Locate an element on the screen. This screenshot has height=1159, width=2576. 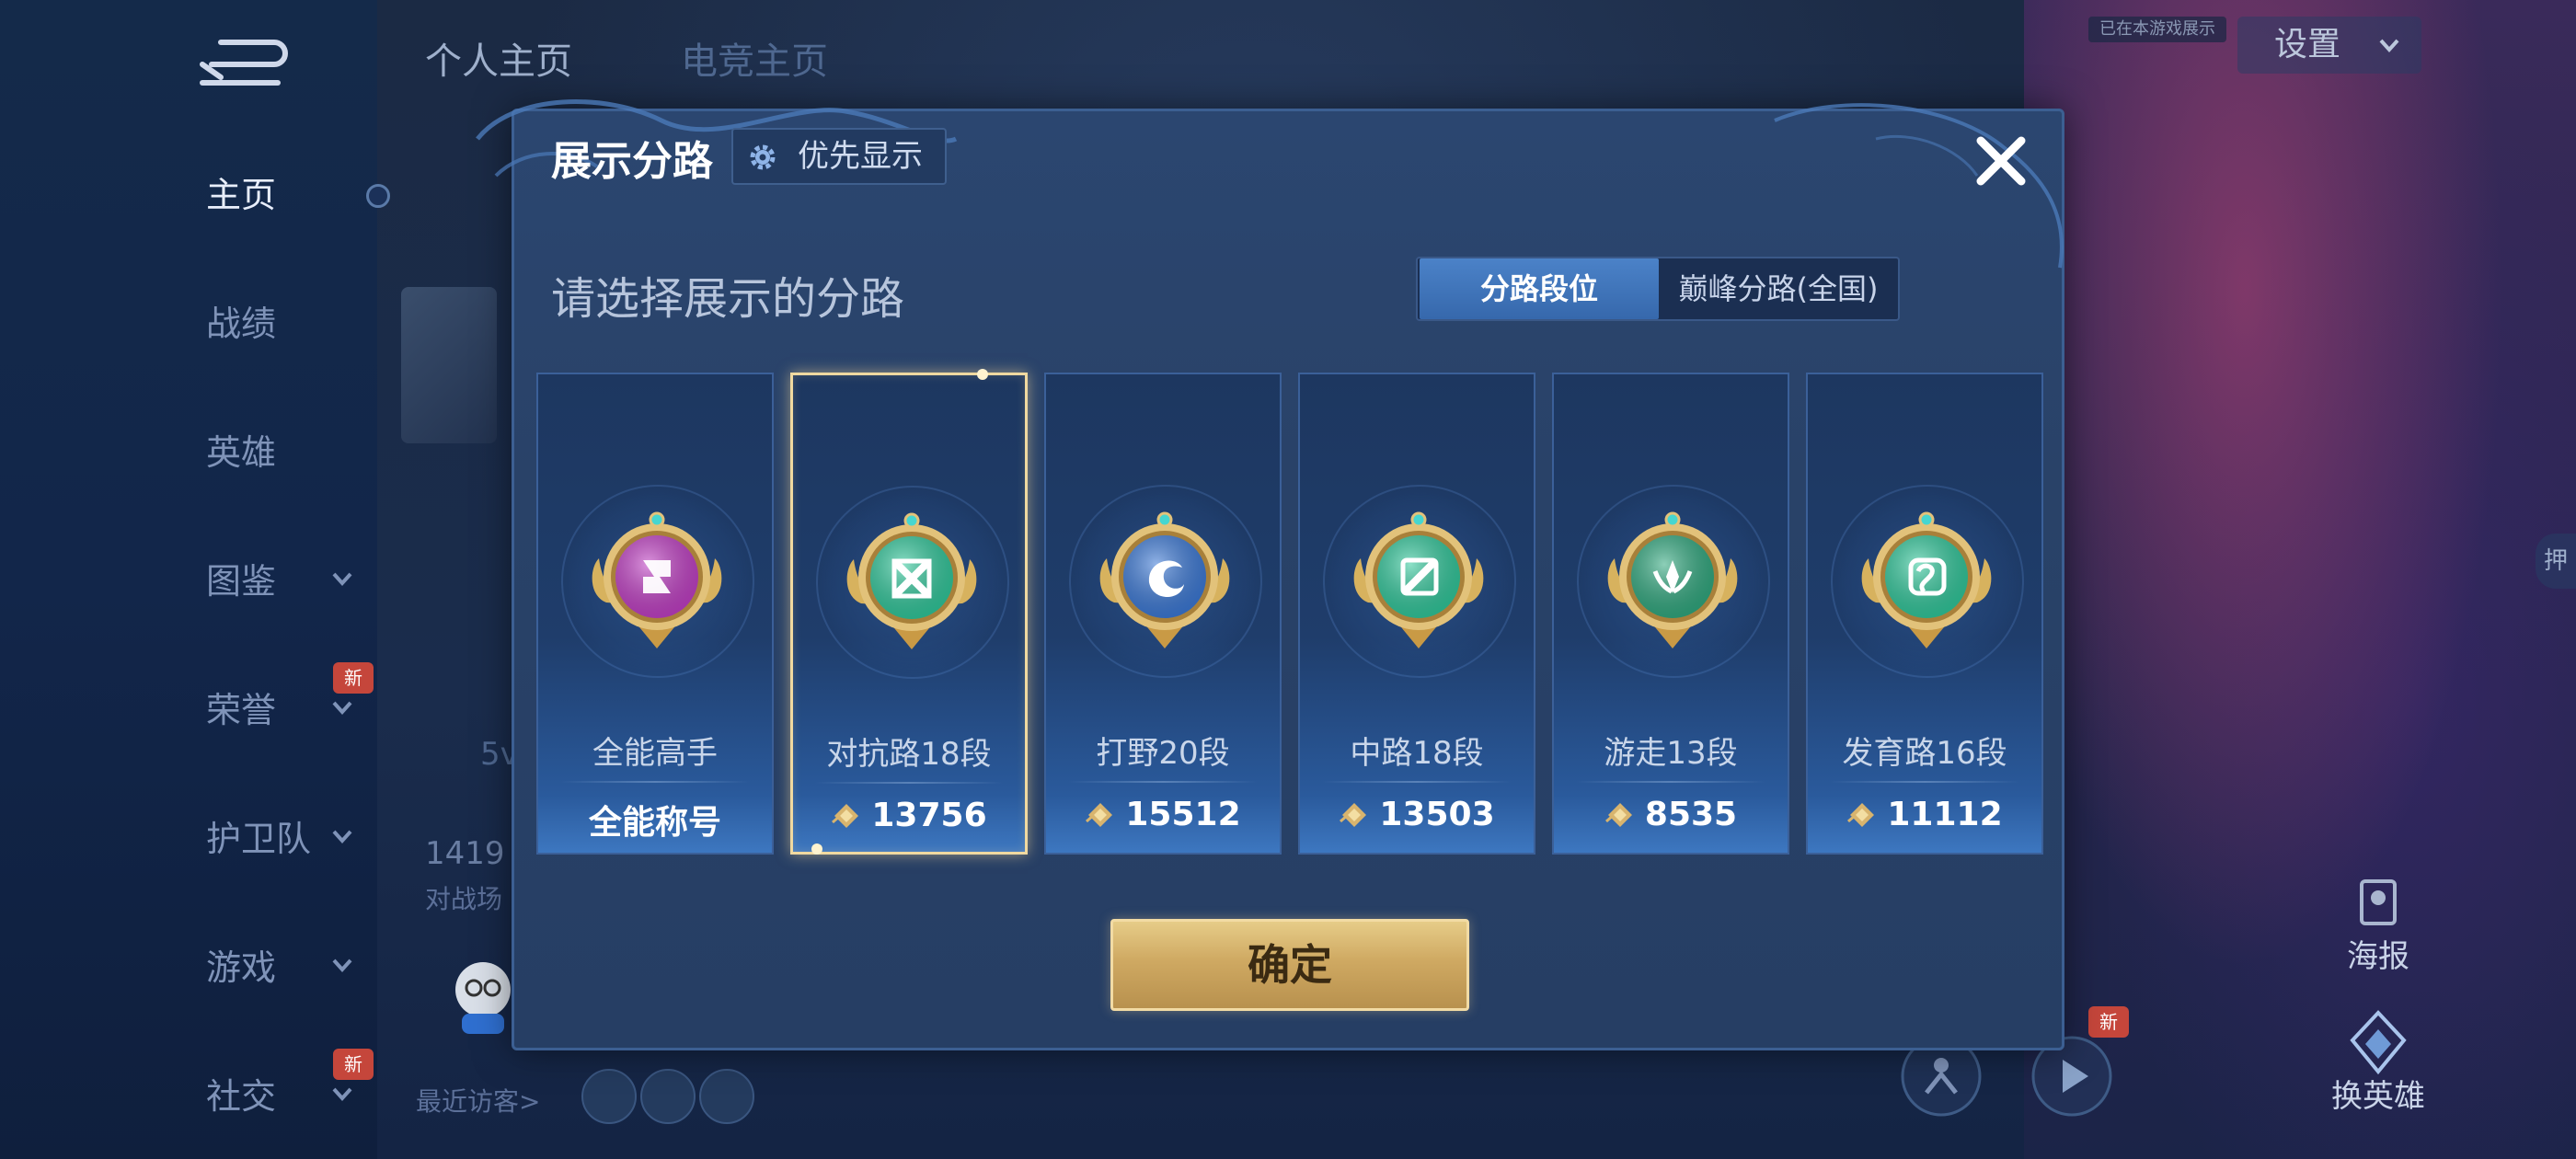
gear-icon is located at coordinates (763, 157).